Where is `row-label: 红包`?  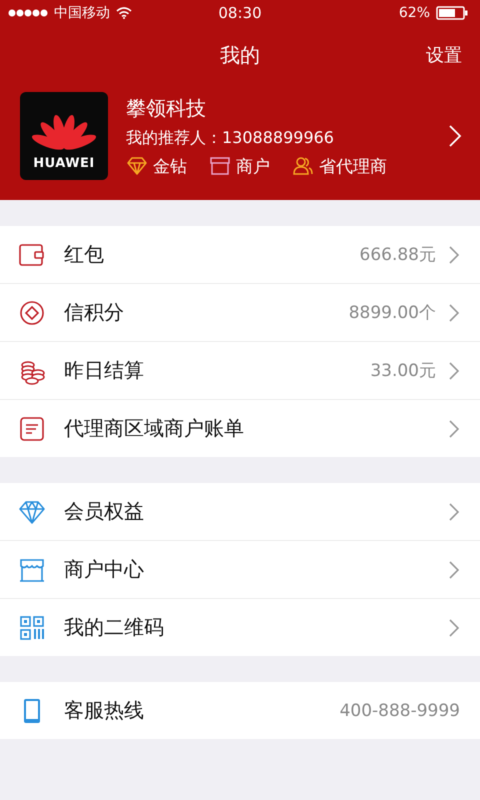 row-label: 红包 is located at coordinates (84, 254).